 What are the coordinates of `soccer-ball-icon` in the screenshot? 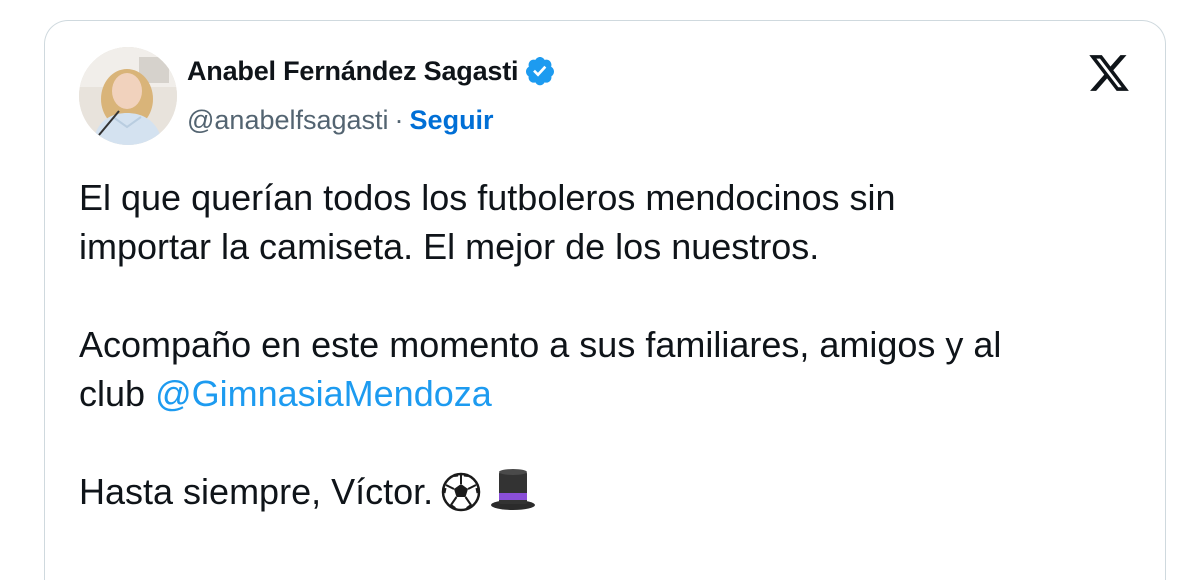 It's located at (461, 498).